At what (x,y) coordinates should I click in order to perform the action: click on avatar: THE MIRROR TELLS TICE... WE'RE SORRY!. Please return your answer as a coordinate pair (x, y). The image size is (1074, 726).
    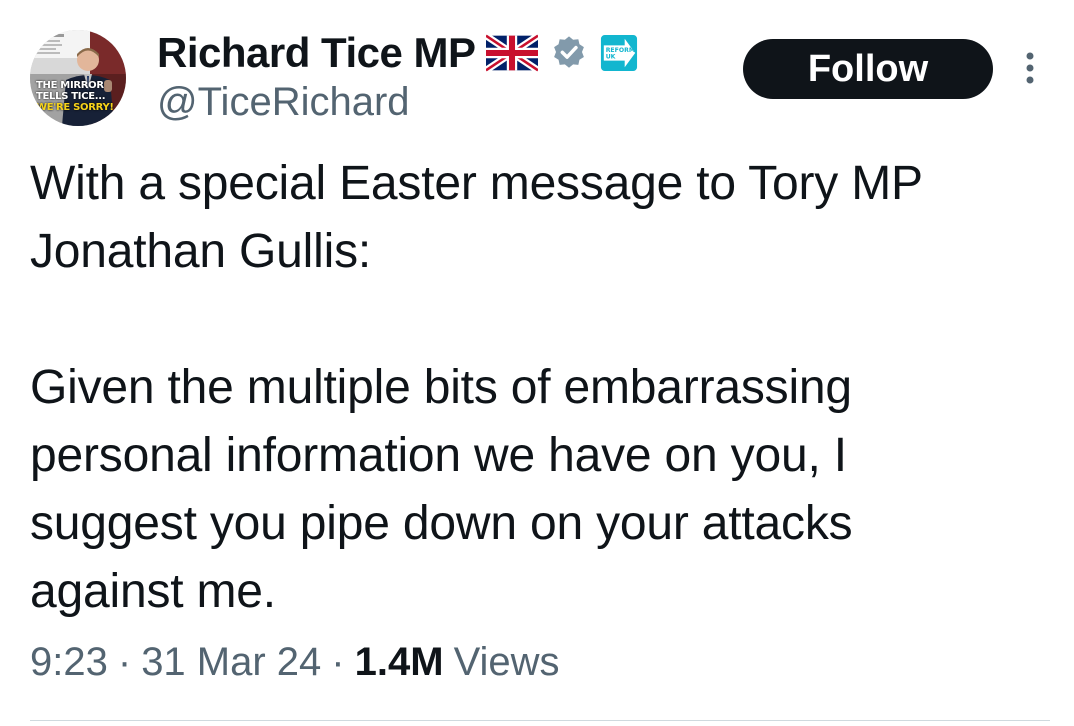
    Looking at the image, I should click on (78, 78).